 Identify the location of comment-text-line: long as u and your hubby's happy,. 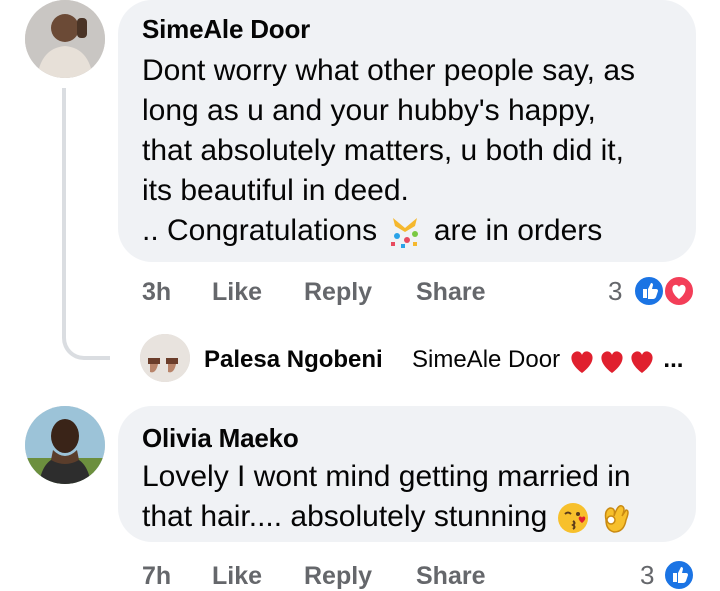
(369, 110).